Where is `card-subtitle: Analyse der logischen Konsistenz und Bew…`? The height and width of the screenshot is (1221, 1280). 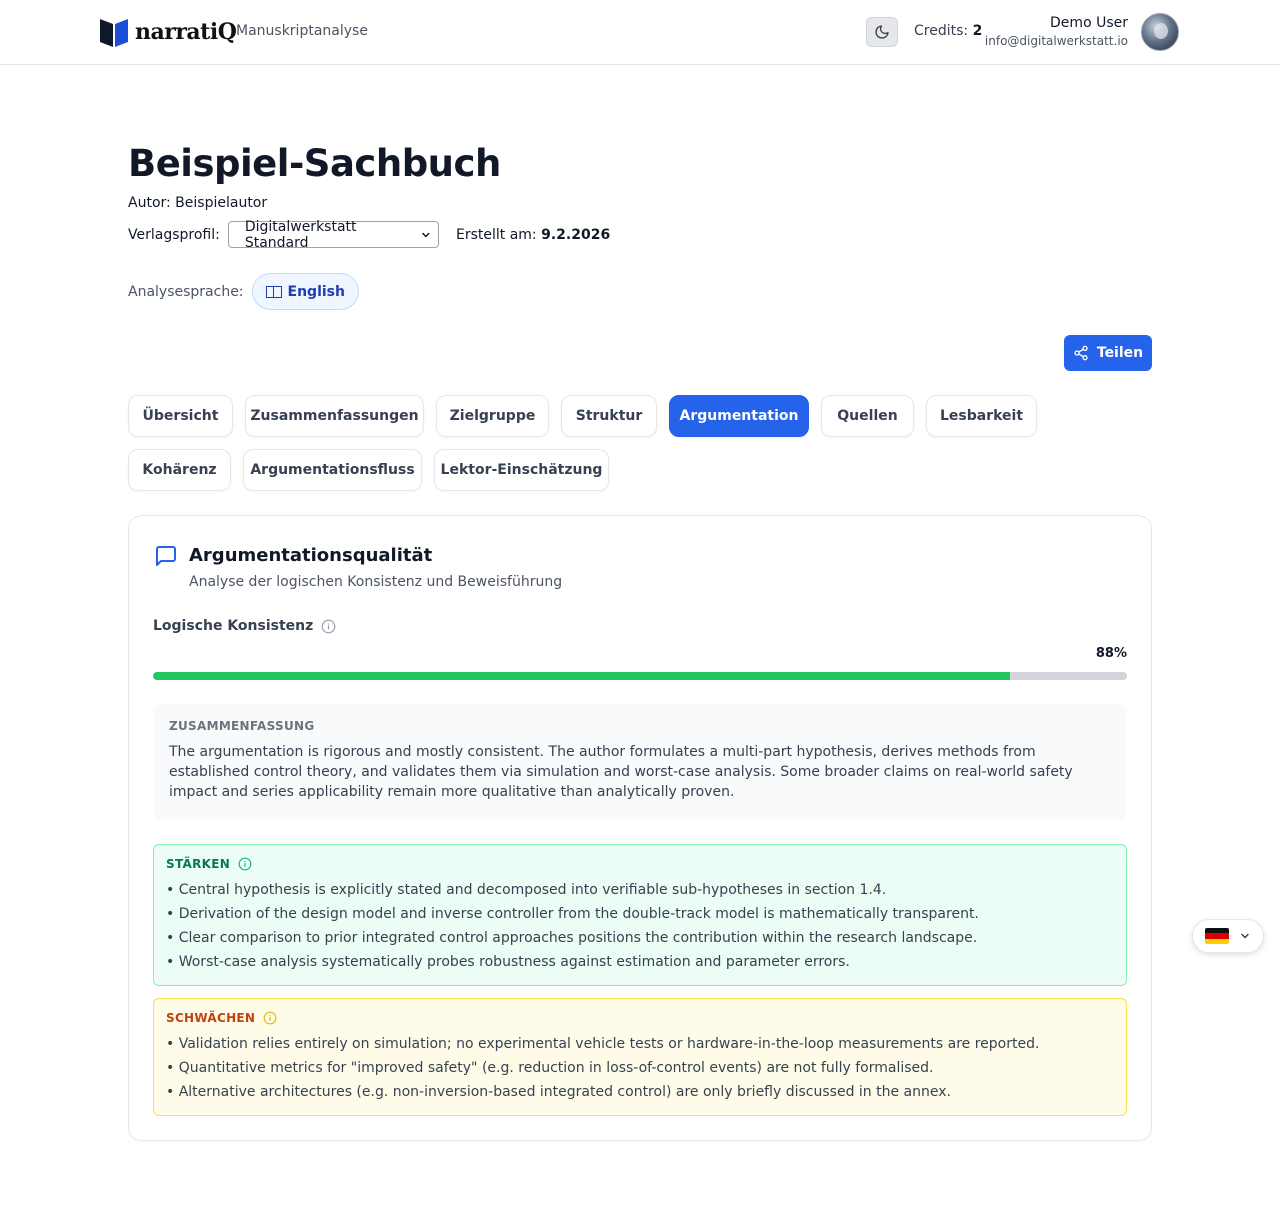 card-subtitle: Analyse der logischen Konsistenz und Bew… is located at coordinates (376, 582).